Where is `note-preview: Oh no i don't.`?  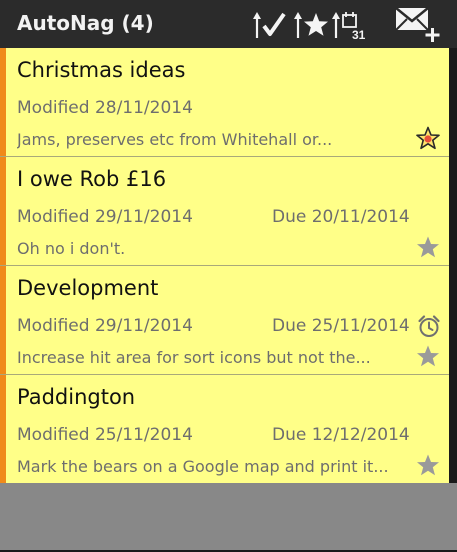
note-preview: Oh no i don't. is located at coordinates (71, 248).